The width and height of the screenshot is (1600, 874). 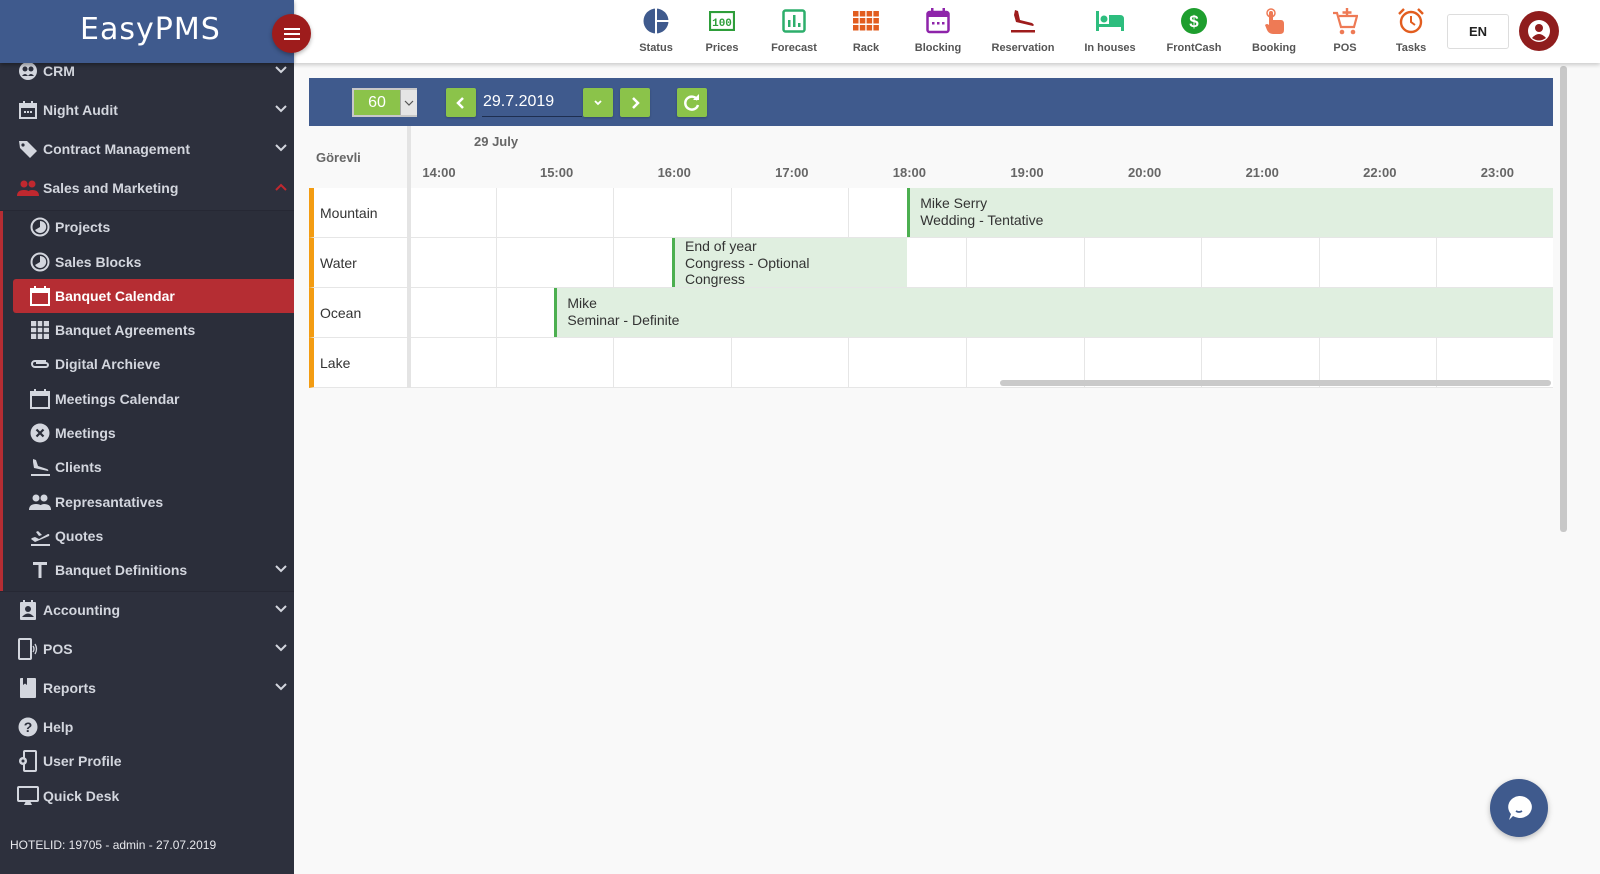 I want to click on sidebar-item-label: Night Audit, so click(x=80, y=110).